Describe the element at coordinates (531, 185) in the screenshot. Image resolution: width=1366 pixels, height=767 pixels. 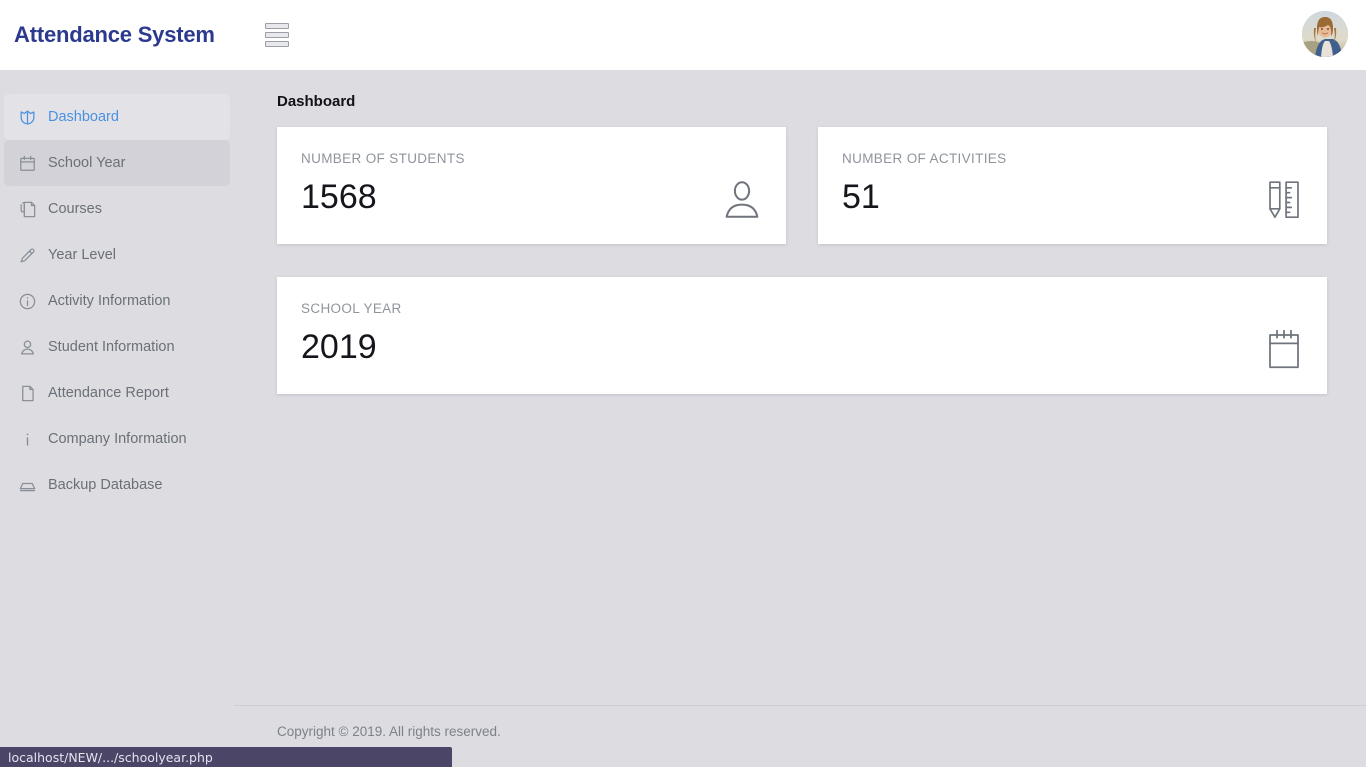
I see `card-number-of-students: NUMBER OF STUDENTS 1568` at that location.